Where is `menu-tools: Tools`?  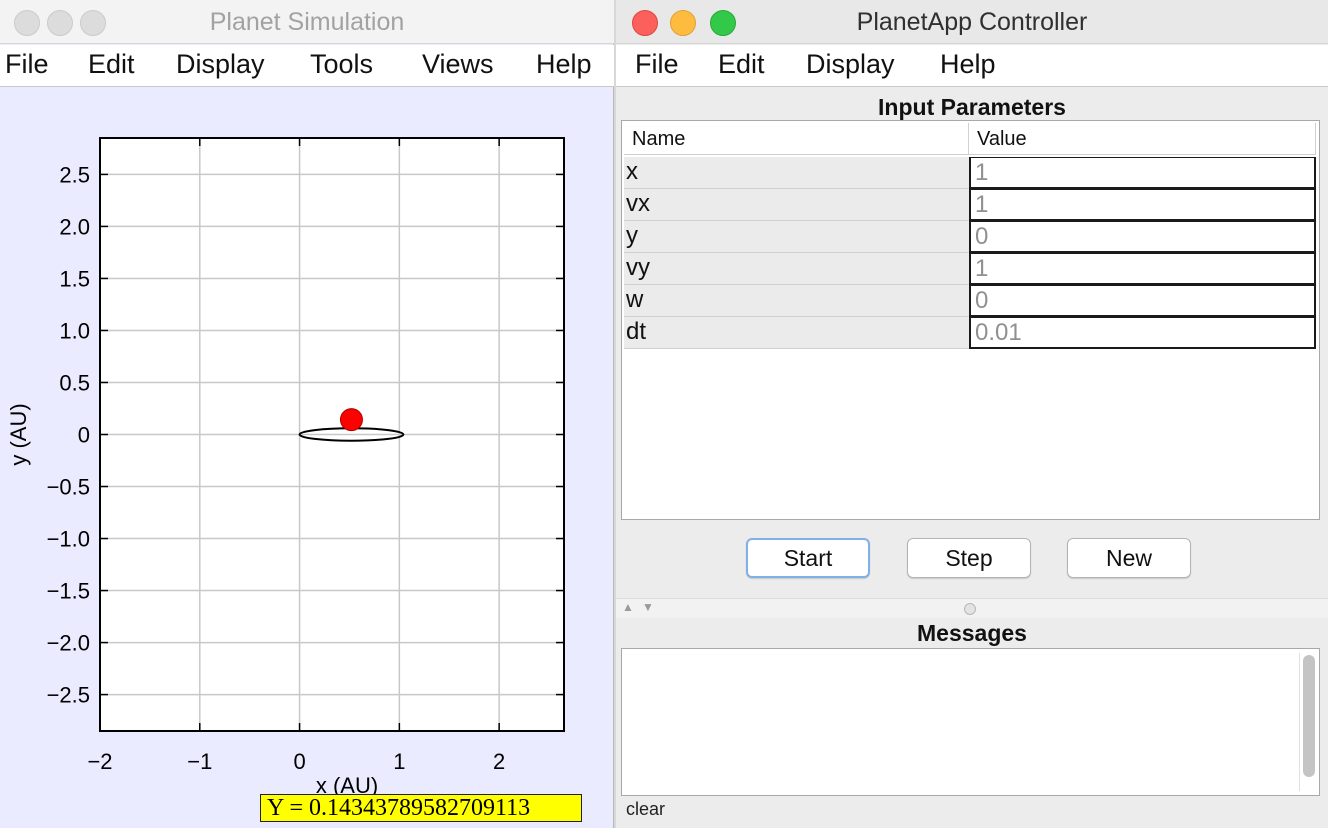
menu-tools: Tools is located at coordinates (341, 64).